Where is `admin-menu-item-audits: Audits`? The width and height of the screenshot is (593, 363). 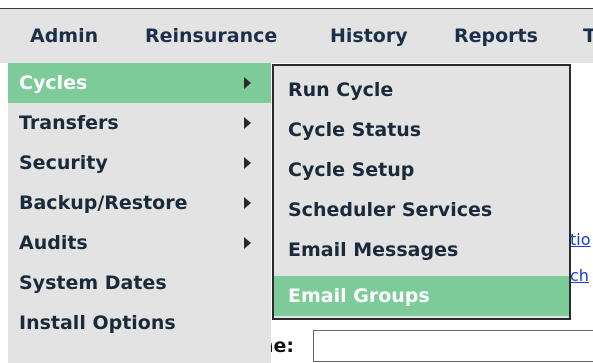
admin-menu-item-audits: Audits is located at coordinates (139, 243).